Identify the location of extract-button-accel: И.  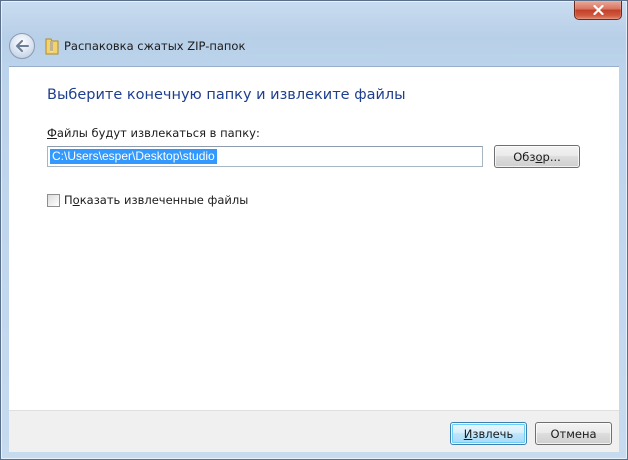
(468, 433).